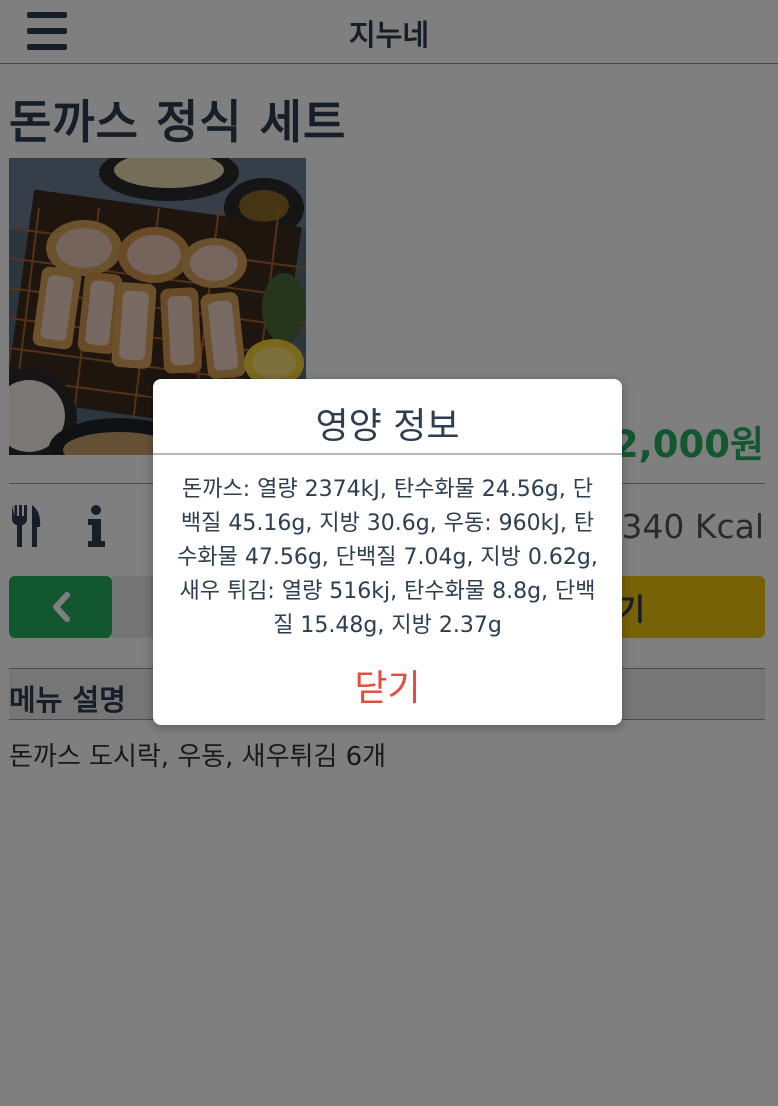 The width and height of the screenshot is (778, 1106). What do you see at coordinates (387, 426) in the screenshot?
I see `modal-title: 영양 정보` at bounding box center [387, 426].